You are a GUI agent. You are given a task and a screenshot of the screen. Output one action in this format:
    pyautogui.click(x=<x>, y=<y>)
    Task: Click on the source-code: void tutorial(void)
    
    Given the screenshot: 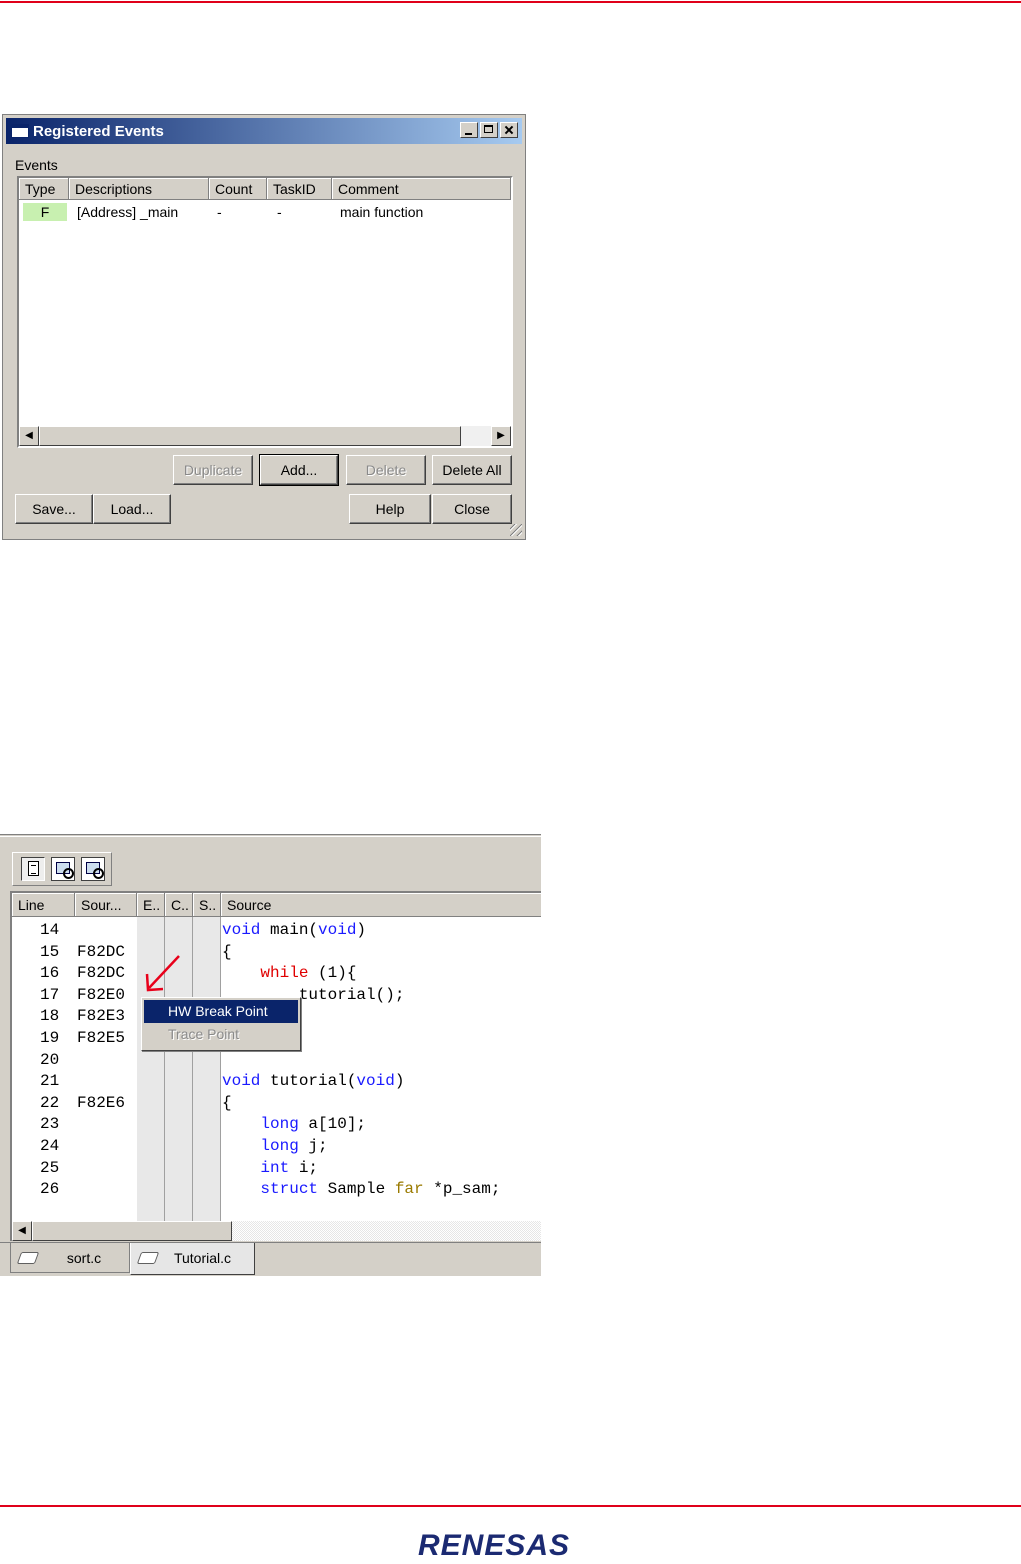 What is the action you would take?
    pyautogui.click(x=313, y=1081)
    